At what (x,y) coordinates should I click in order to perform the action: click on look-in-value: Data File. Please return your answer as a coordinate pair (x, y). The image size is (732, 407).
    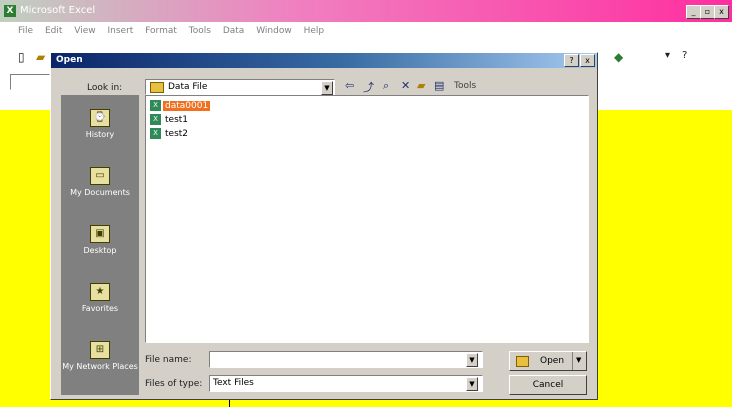
    Looking at the image, I should click on (188, 87).